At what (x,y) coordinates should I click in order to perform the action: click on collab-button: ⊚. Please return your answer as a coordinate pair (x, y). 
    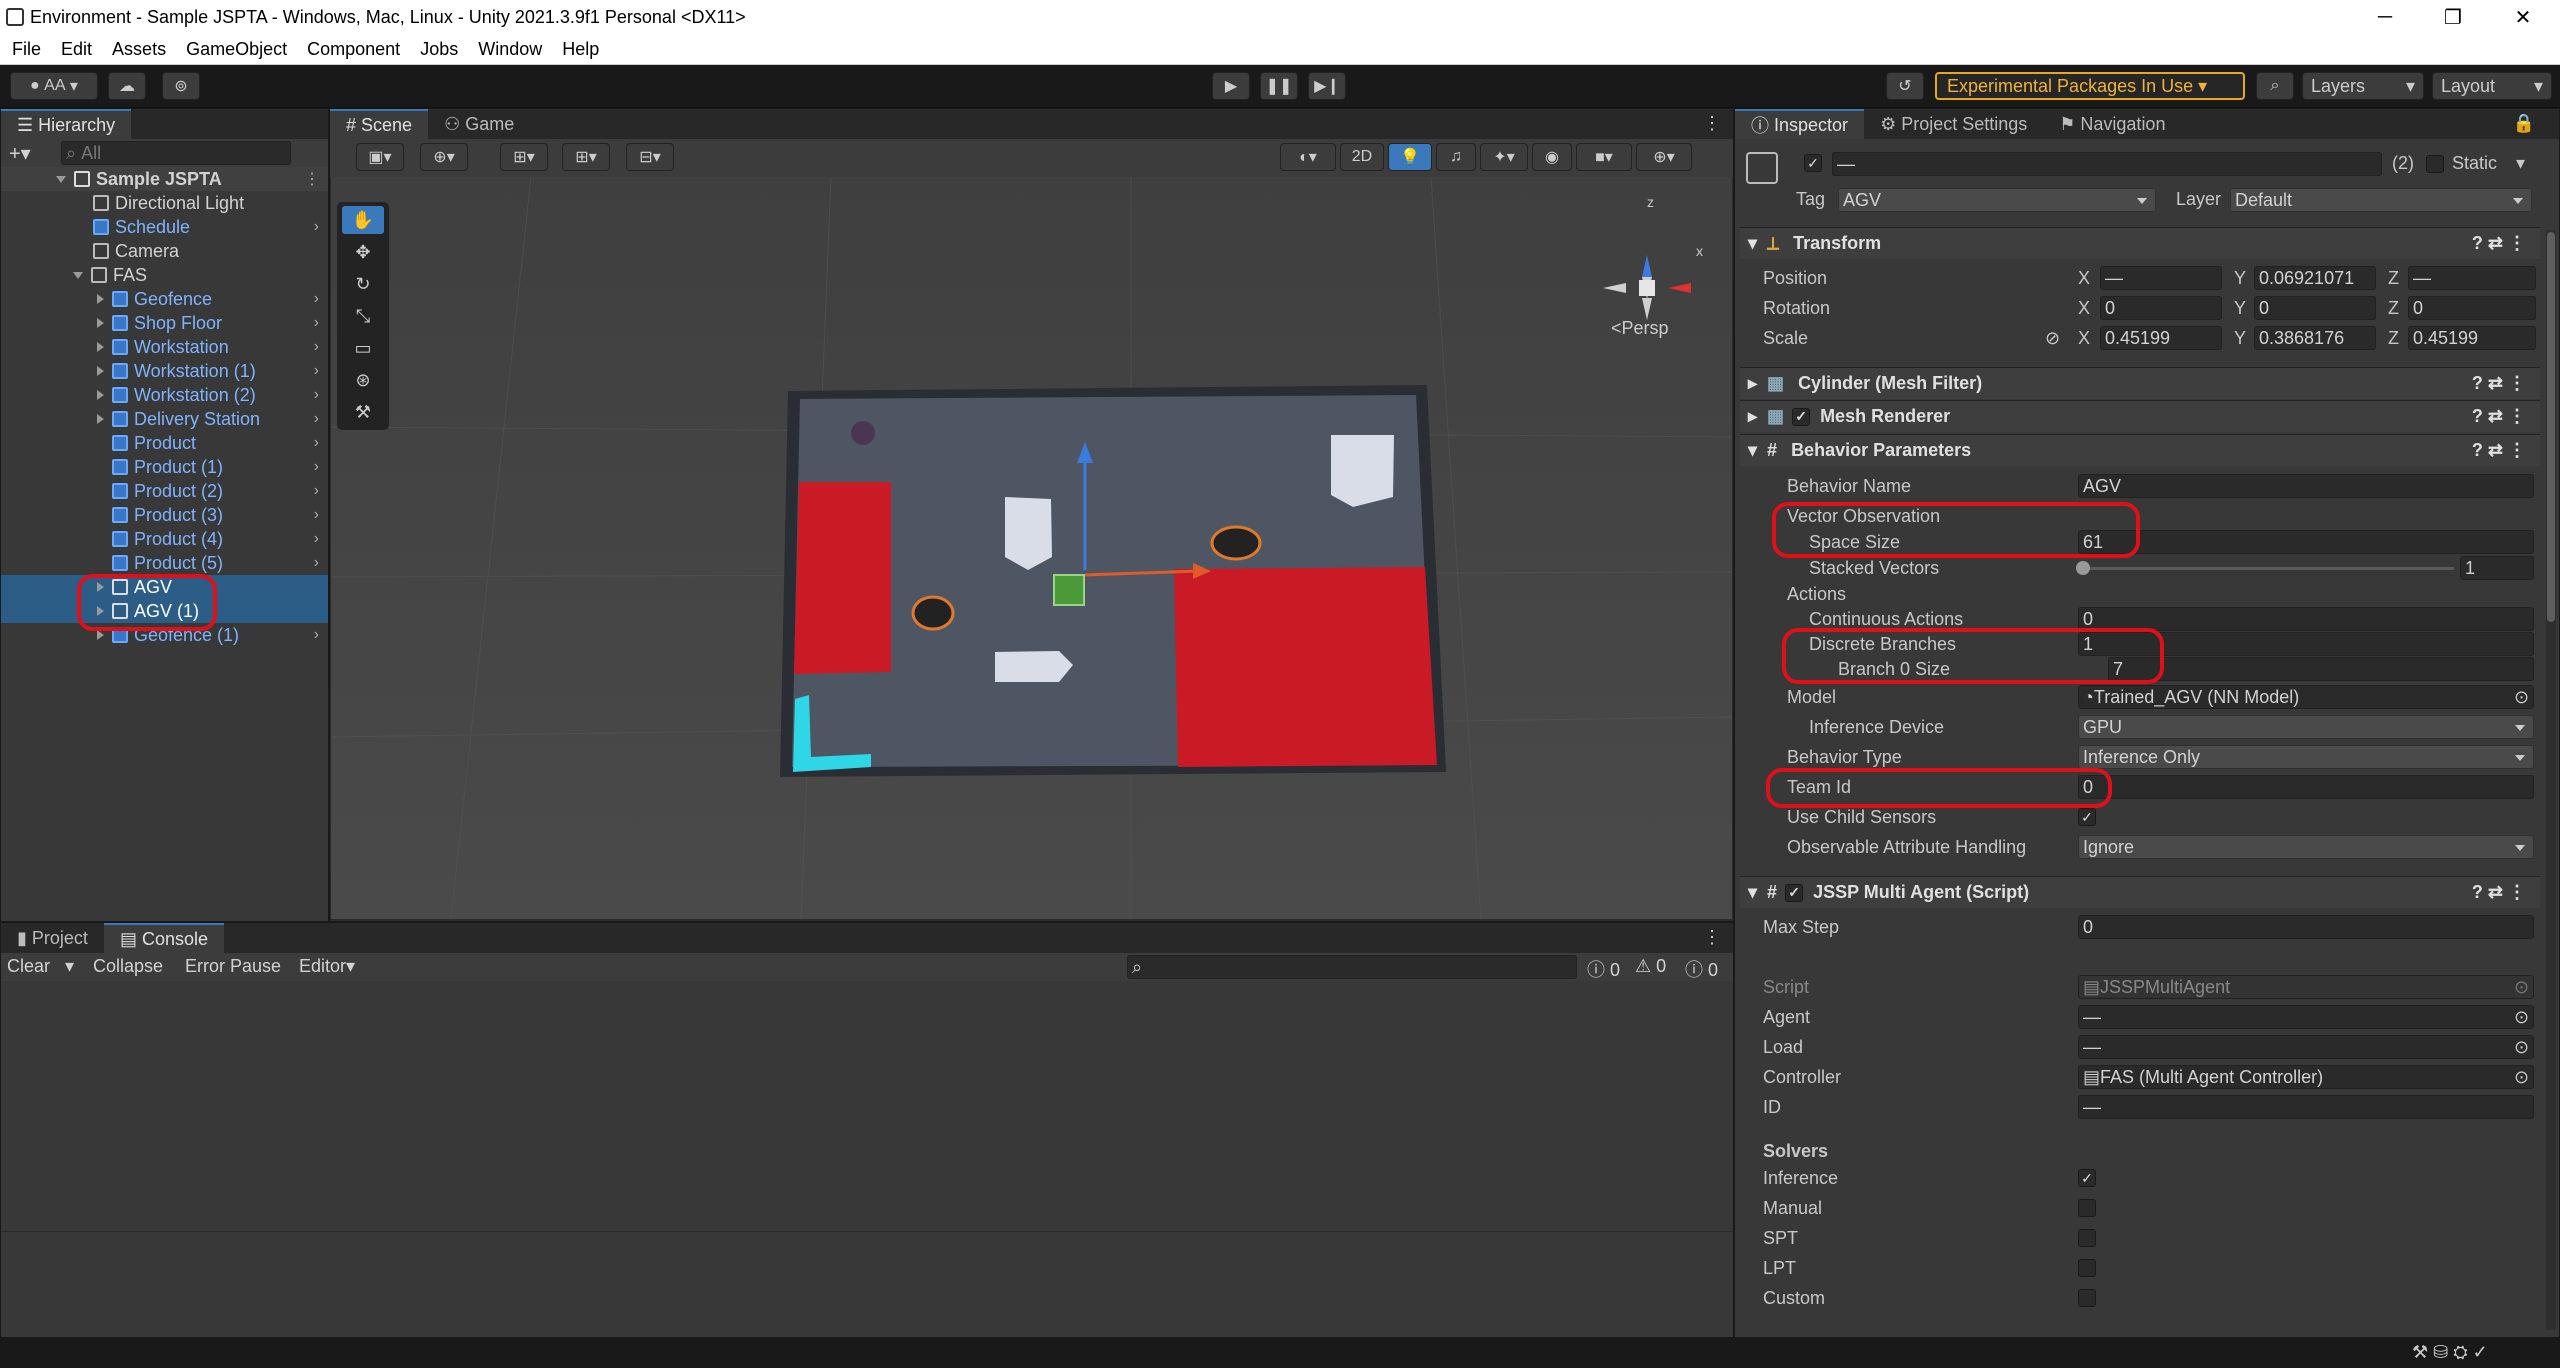
    Looking at the image, I should click on (181, 86).